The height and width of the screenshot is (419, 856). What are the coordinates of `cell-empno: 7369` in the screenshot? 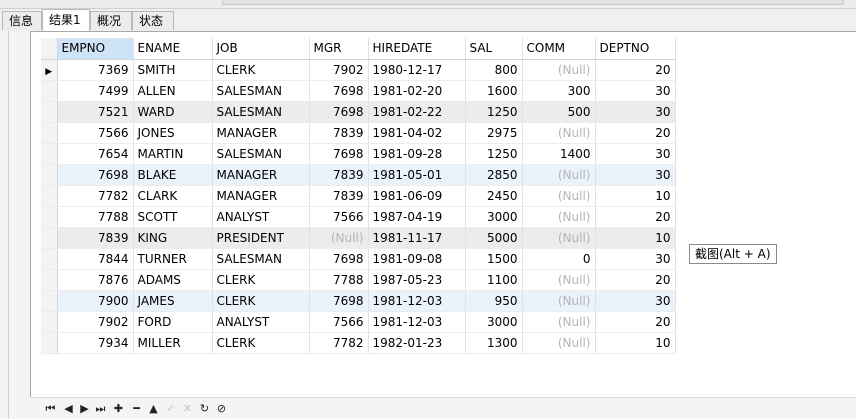 It's located at (95, 70).